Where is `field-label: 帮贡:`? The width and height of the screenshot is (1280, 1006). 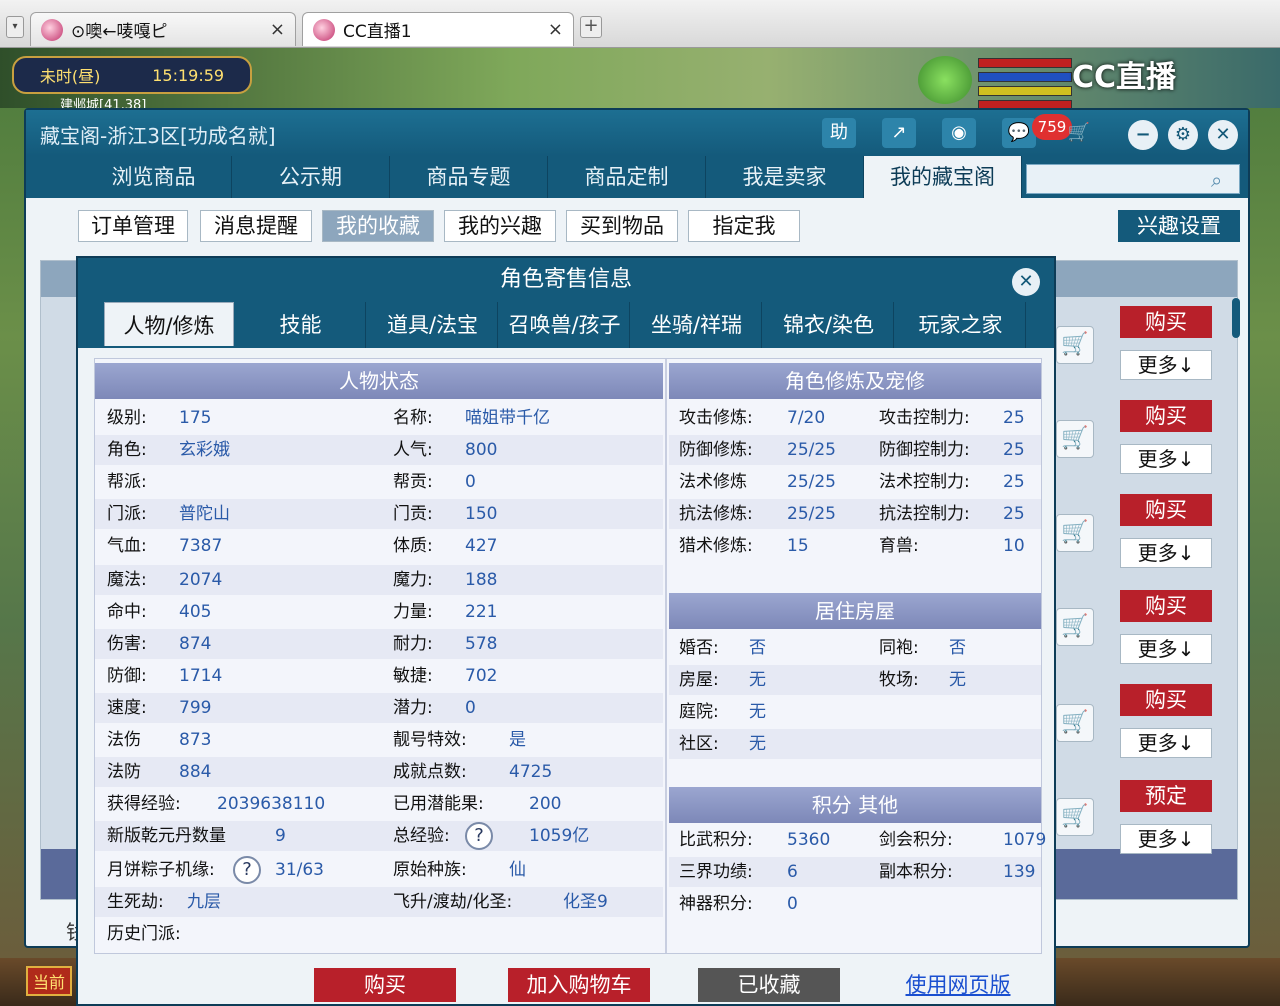
field-label: 帮贡: is located at coordinates (413, 482).